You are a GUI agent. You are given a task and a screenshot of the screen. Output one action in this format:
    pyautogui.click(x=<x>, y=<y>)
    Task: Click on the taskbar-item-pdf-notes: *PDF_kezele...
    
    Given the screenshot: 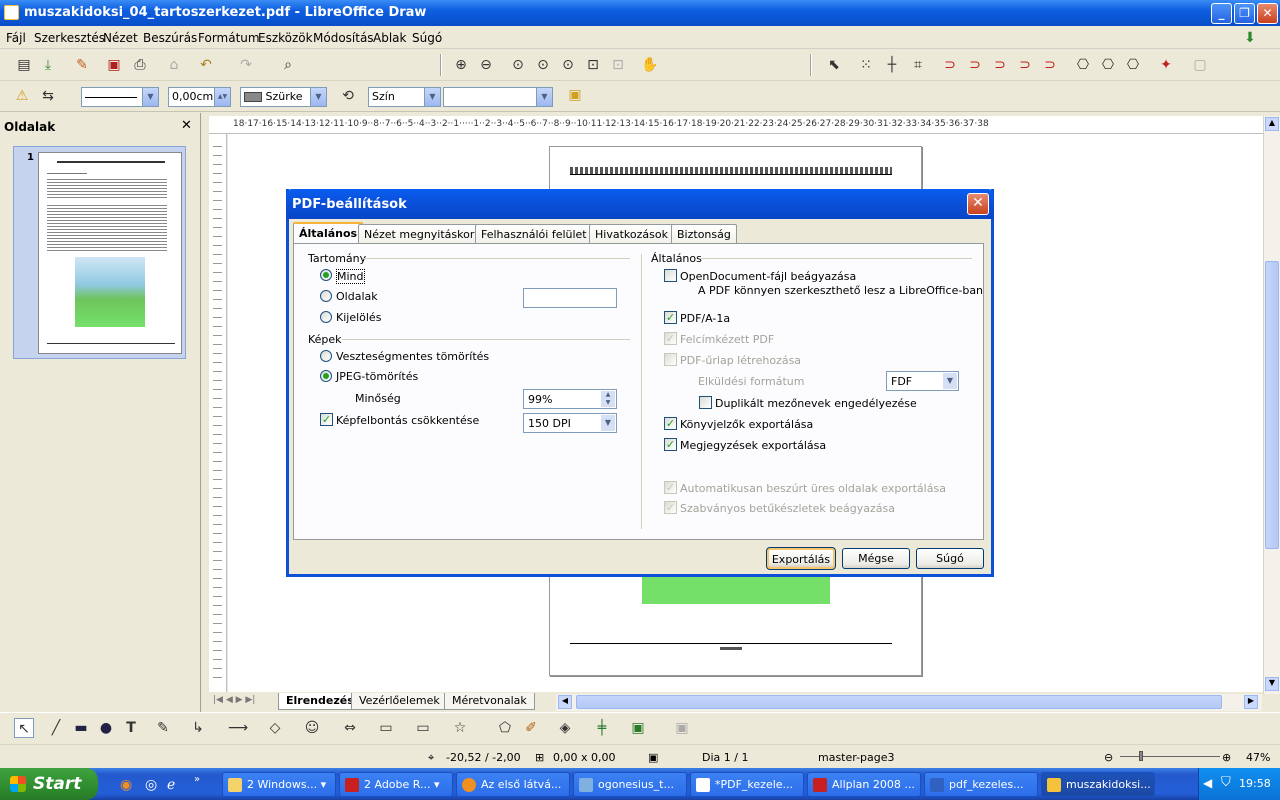 What is the action you would take?
    pyautogui.click(x=747, y=784)
    